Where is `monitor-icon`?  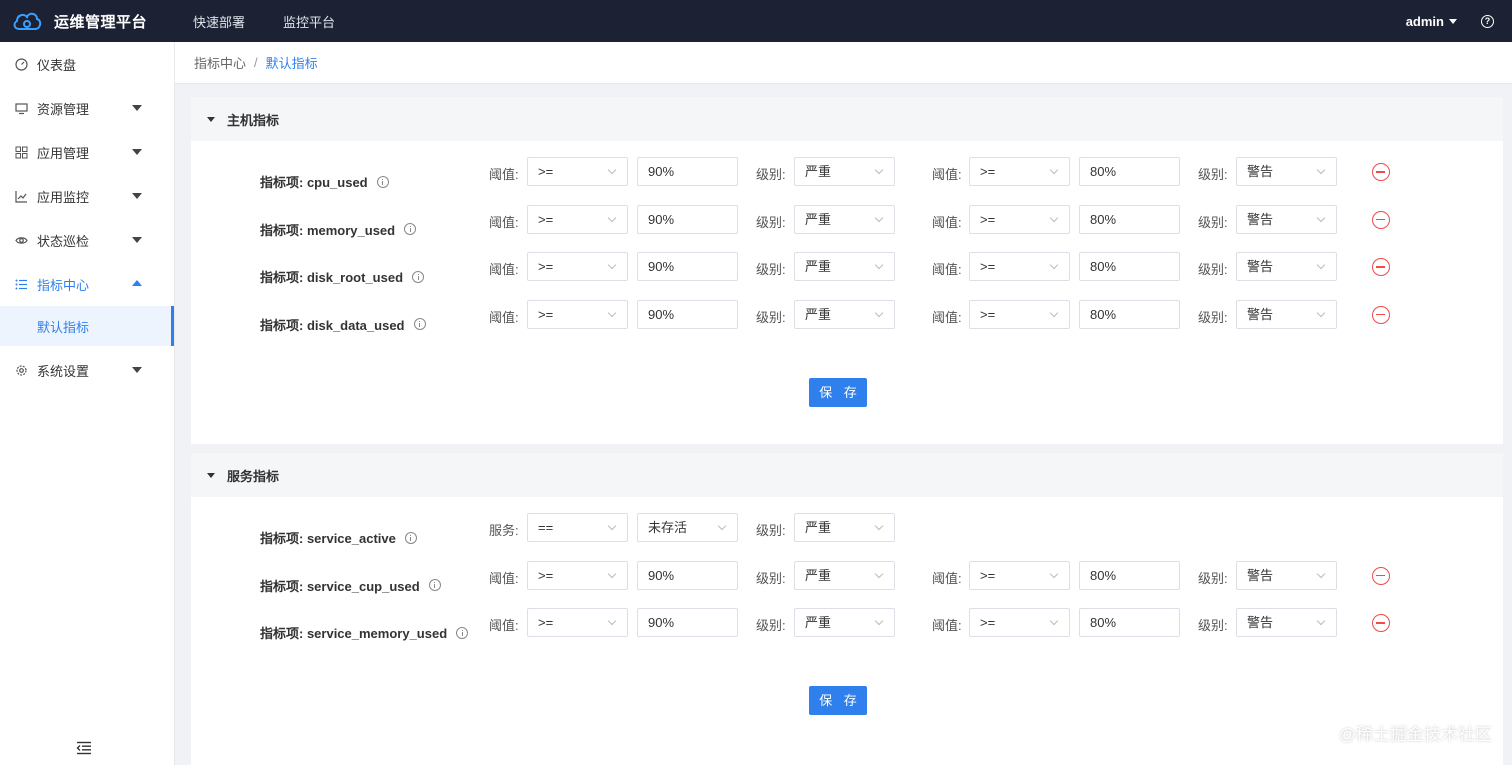 monitor-icon is located at coordinates (21, 108).